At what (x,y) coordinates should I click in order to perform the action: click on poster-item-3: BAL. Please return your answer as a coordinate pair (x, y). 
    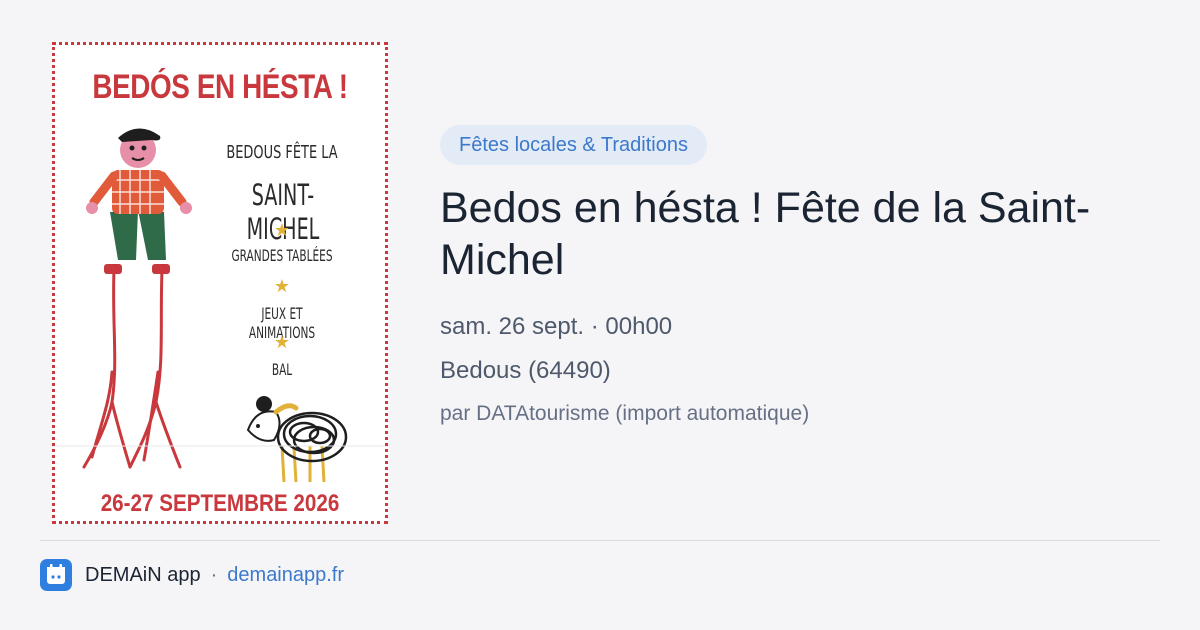
    Looking at the image, I should click on (282, 369).